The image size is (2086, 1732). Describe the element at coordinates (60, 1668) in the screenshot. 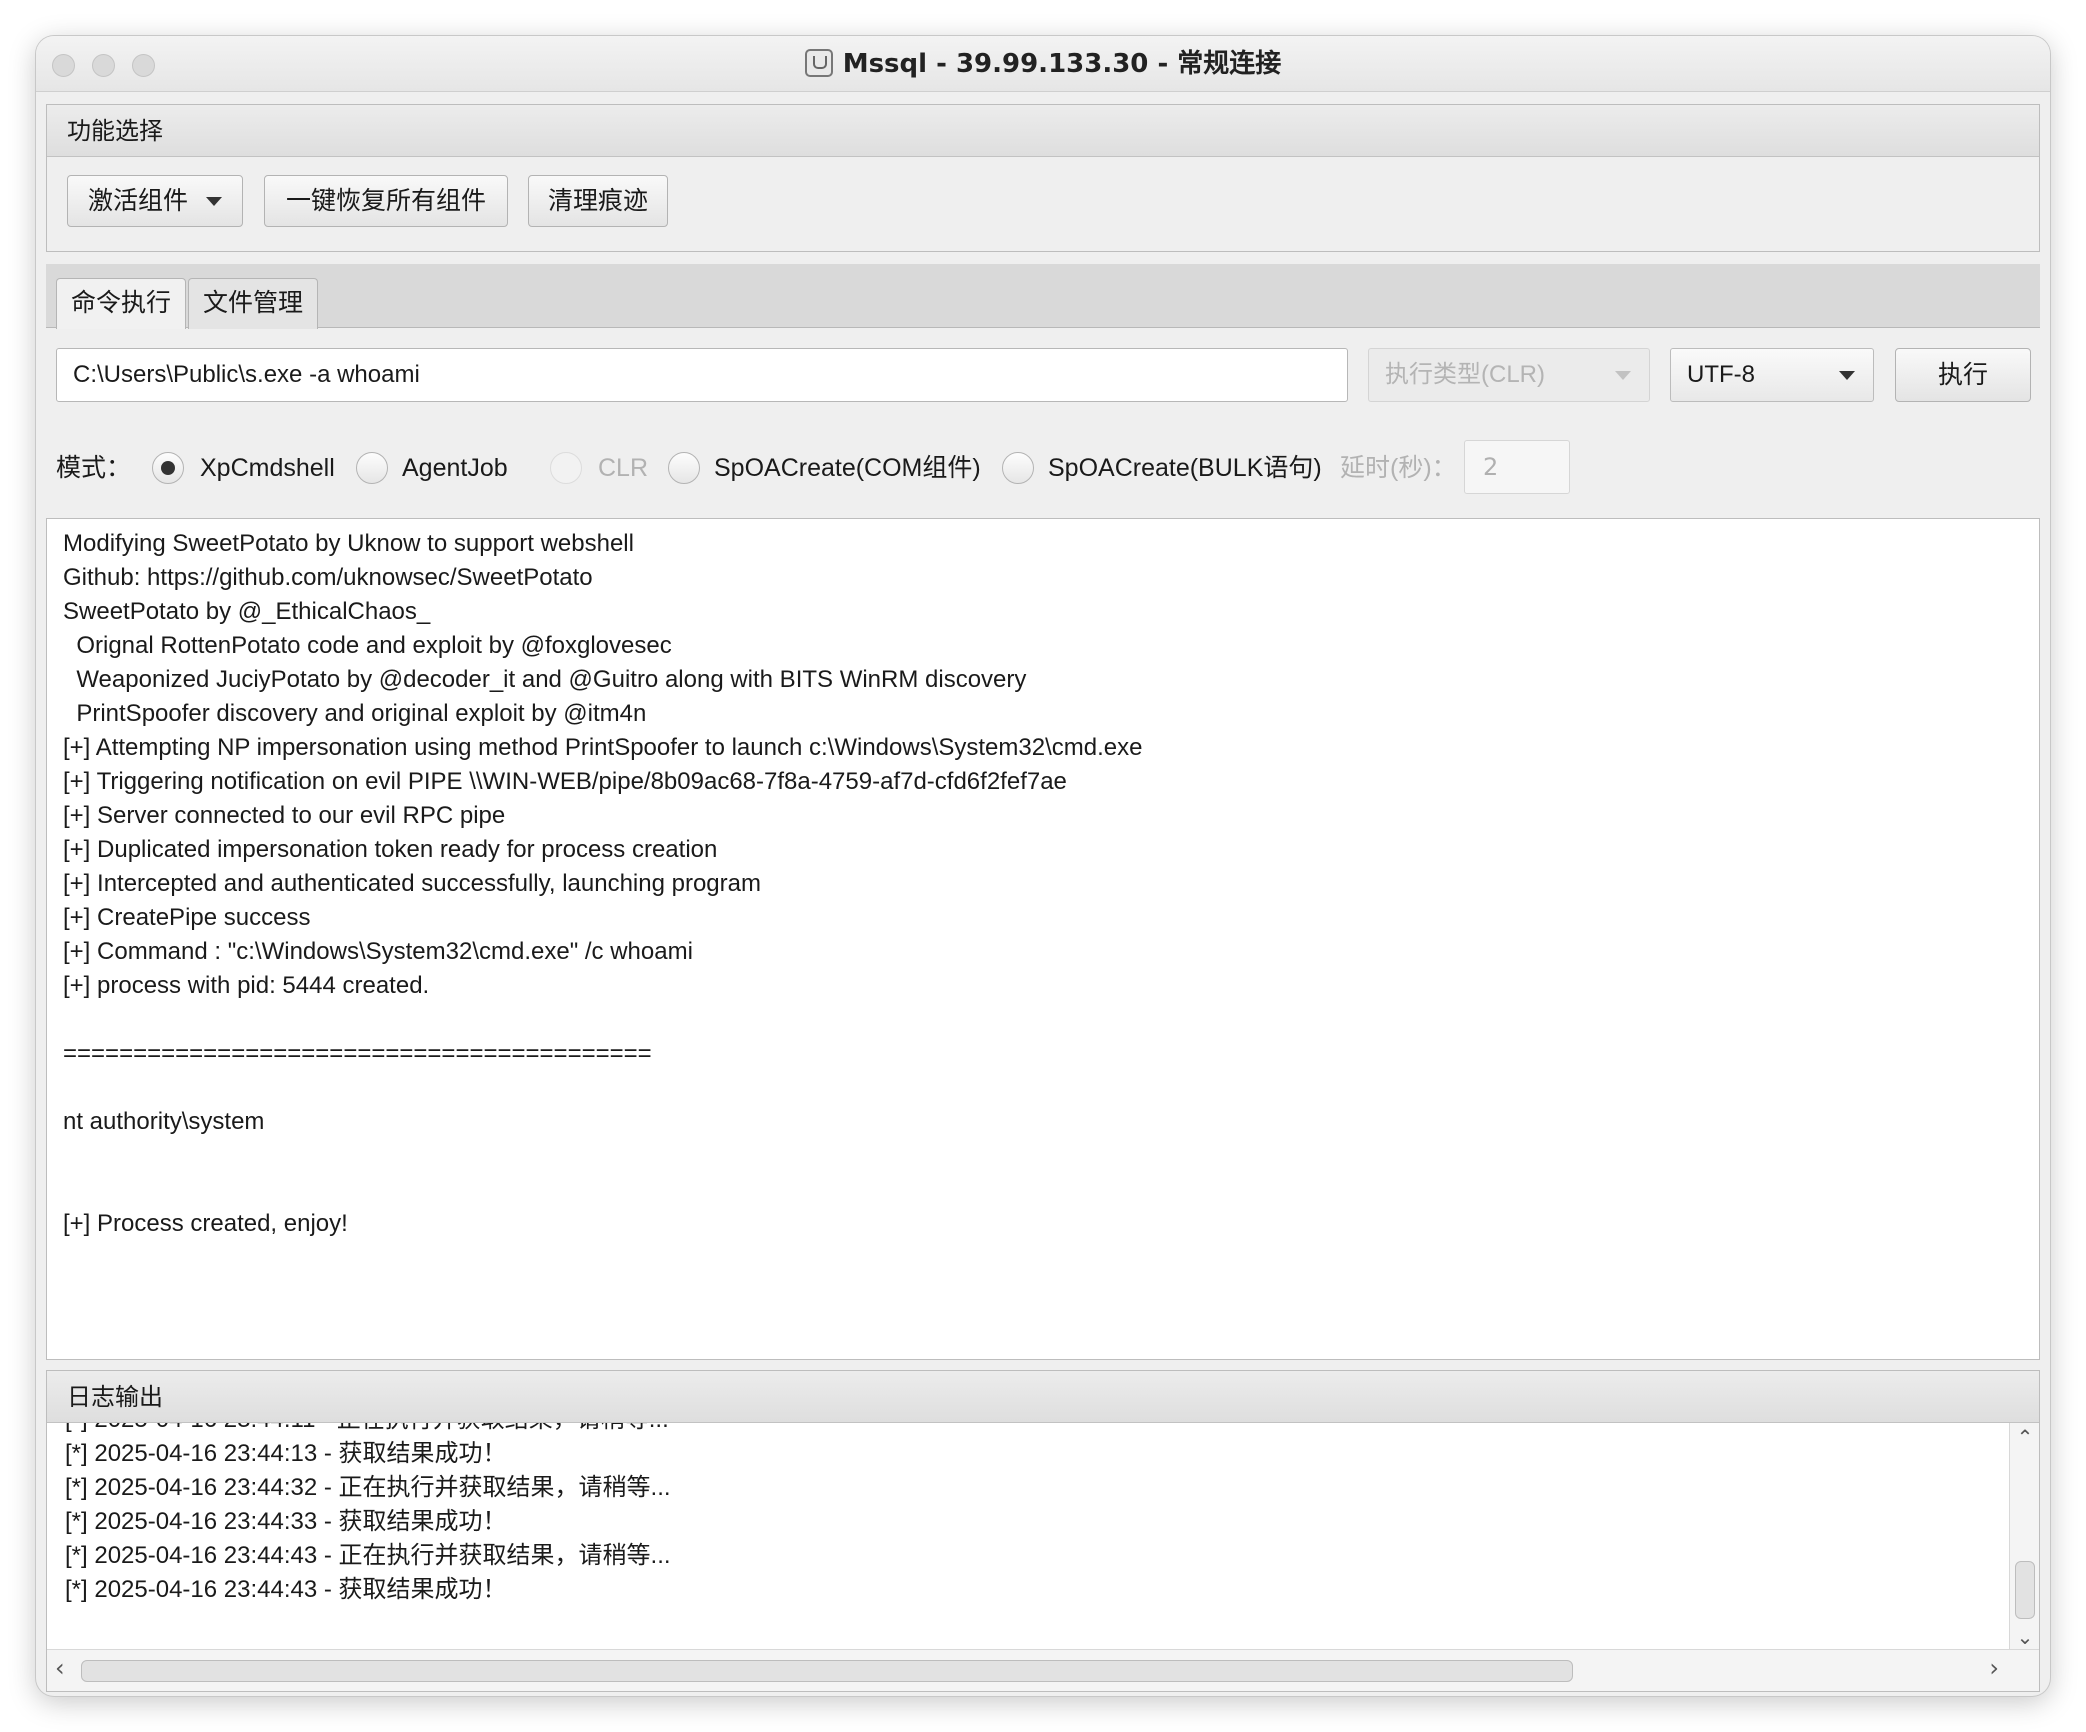

I see `scroll-left-icon: ‹` at that location.